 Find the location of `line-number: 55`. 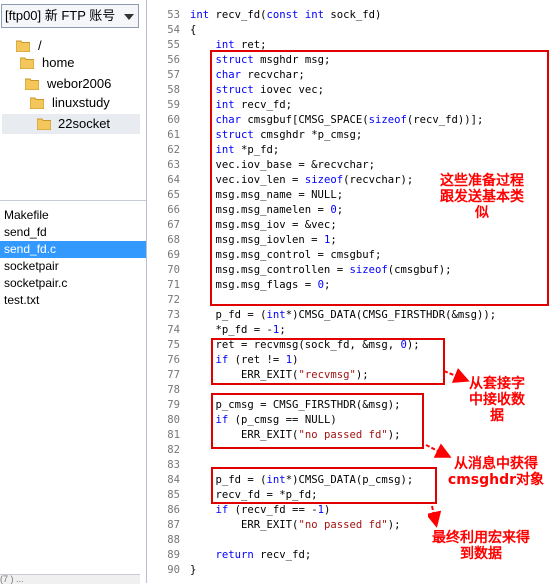

line-number: 55 is located at coordinates (173, 45).